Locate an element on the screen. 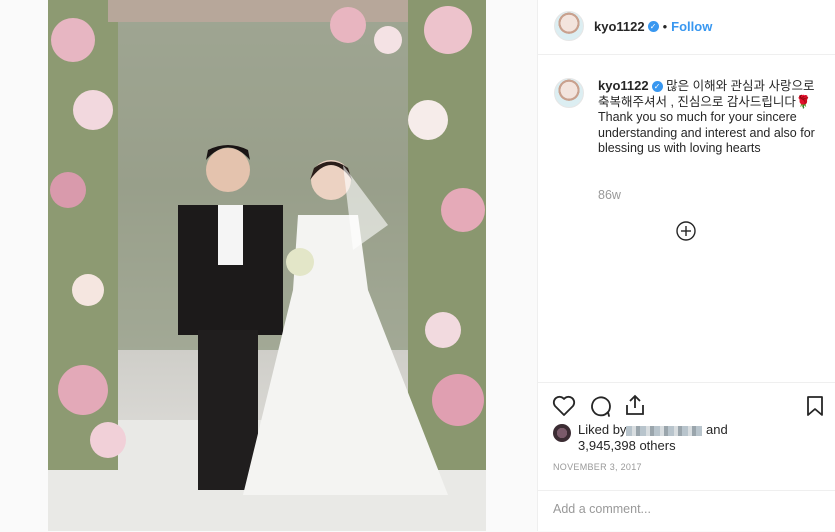 The width and height of the screenshot is (835, 532). share-icon is located at coordinates (635, 405).